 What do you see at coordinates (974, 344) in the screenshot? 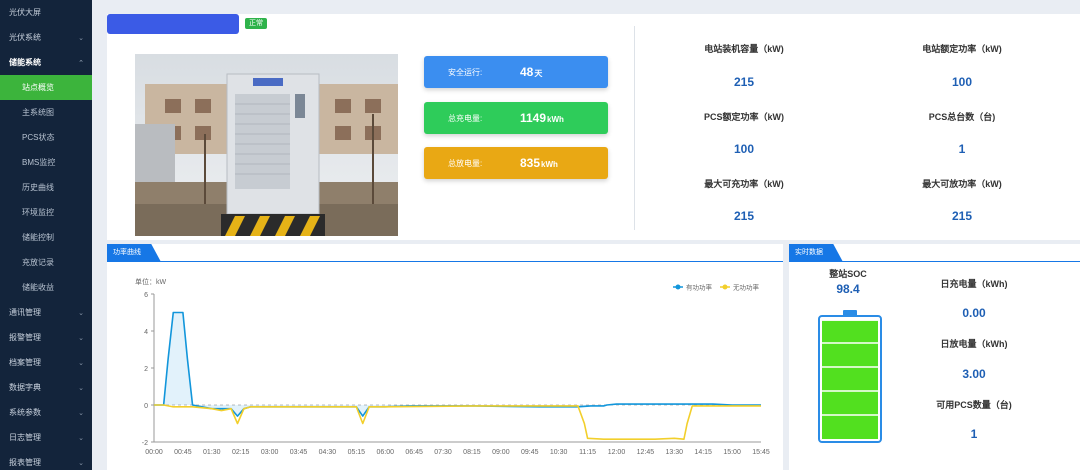
I see `day-discharge-label: 日放电量（kWh)` at bounding box center [974, 344].